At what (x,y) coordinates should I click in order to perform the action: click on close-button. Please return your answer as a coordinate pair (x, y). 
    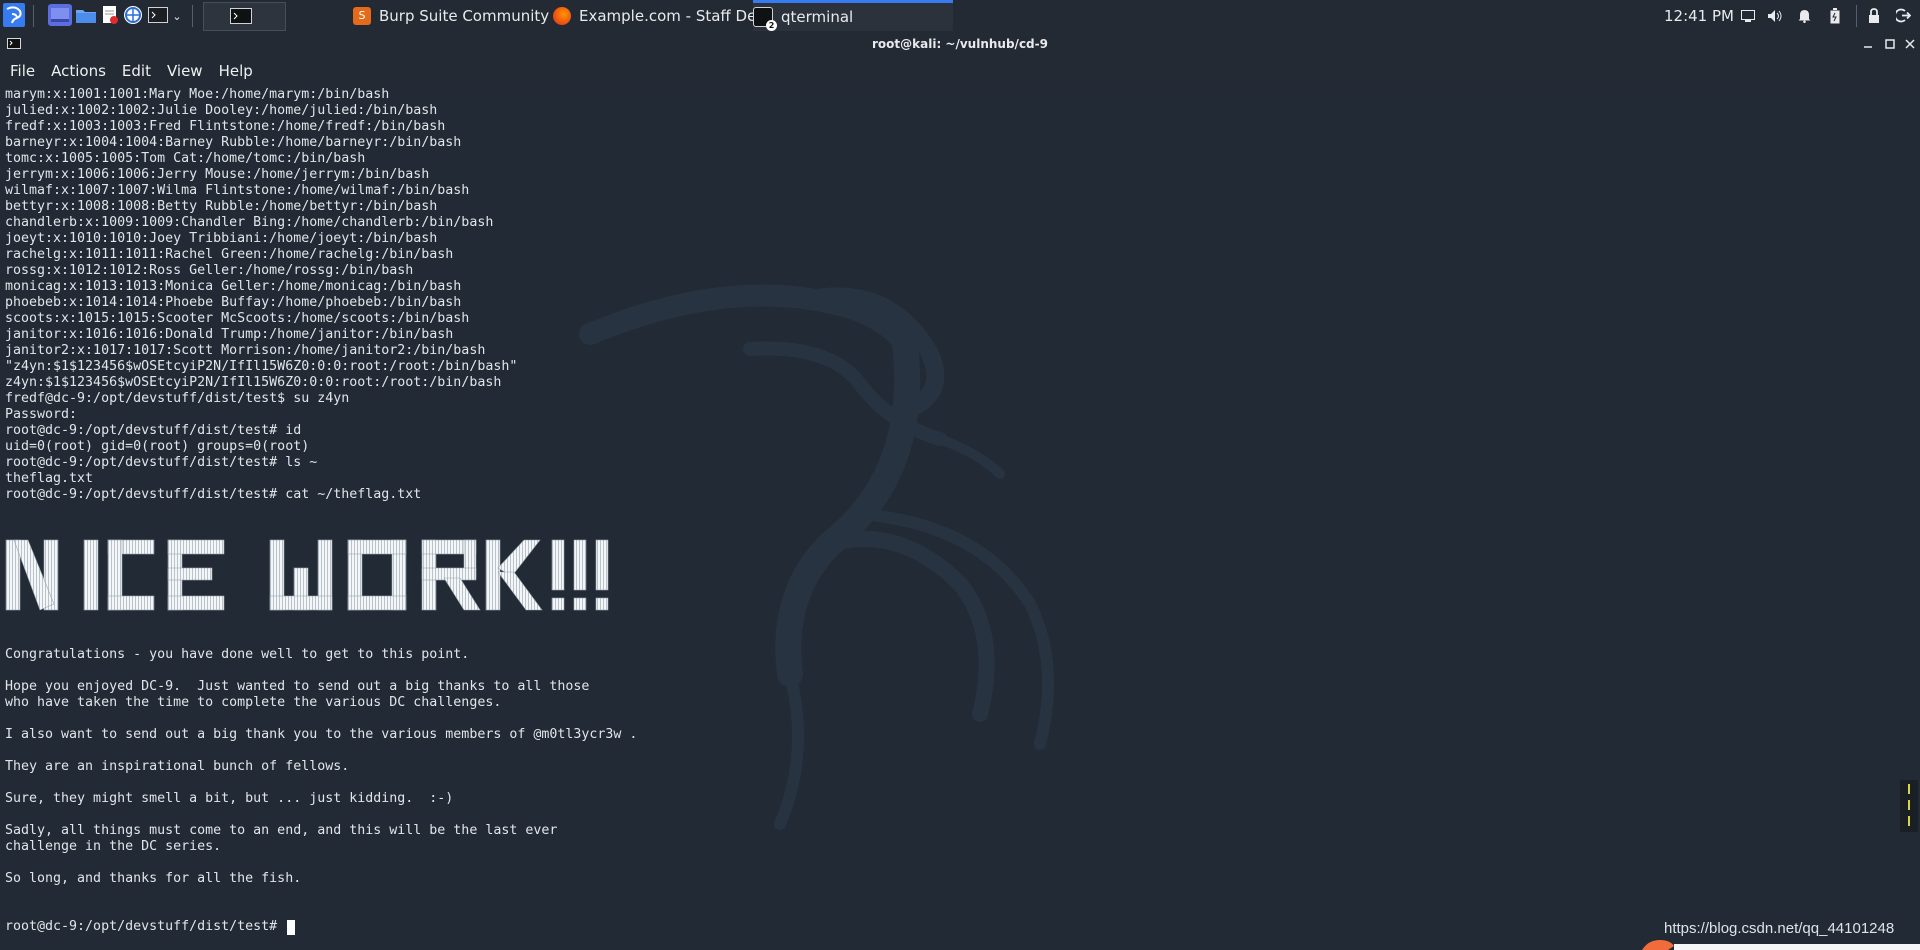
    Looking at the image, I should click on (1910, 44).